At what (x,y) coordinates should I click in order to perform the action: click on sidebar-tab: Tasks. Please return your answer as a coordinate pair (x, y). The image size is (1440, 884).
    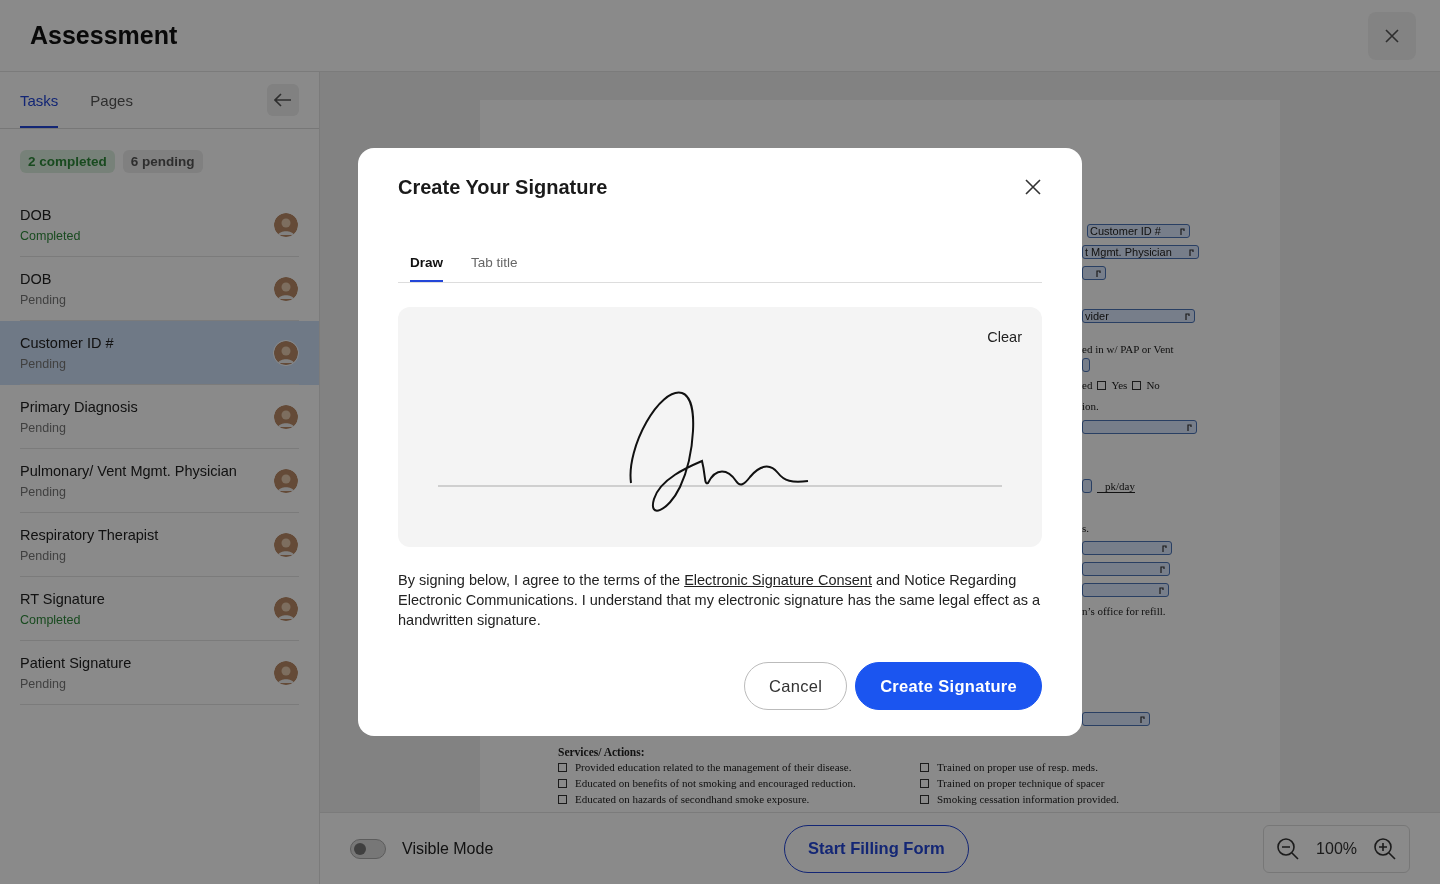
    Looking at the image, I should click on (39, 100).